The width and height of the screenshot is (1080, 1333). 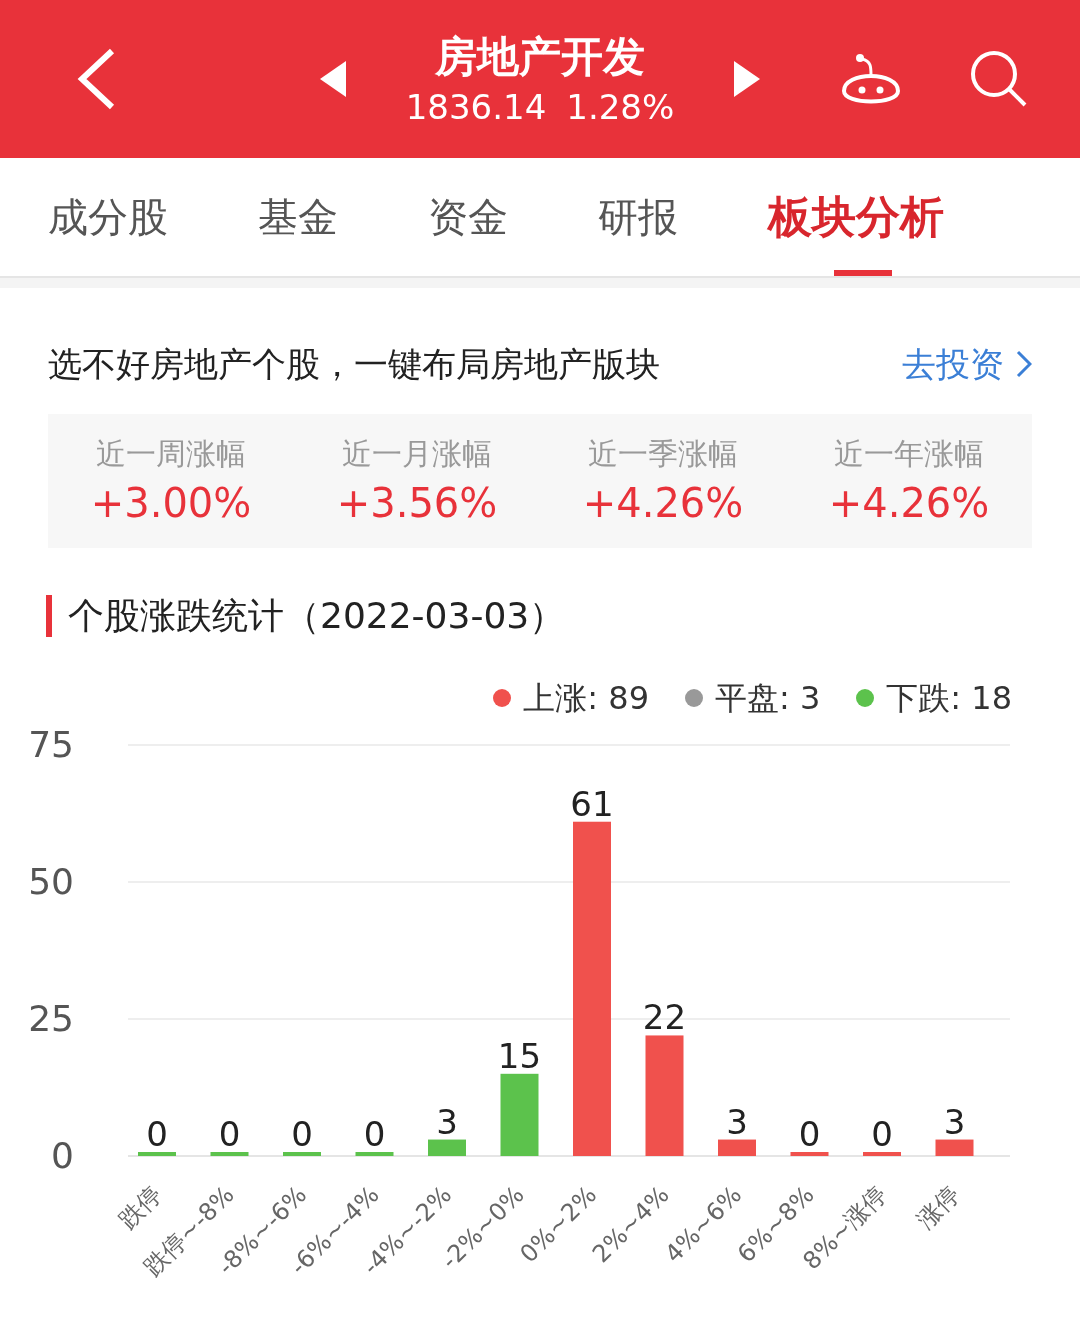 I want to click on tab: 基金, so click(x=298, y=217).